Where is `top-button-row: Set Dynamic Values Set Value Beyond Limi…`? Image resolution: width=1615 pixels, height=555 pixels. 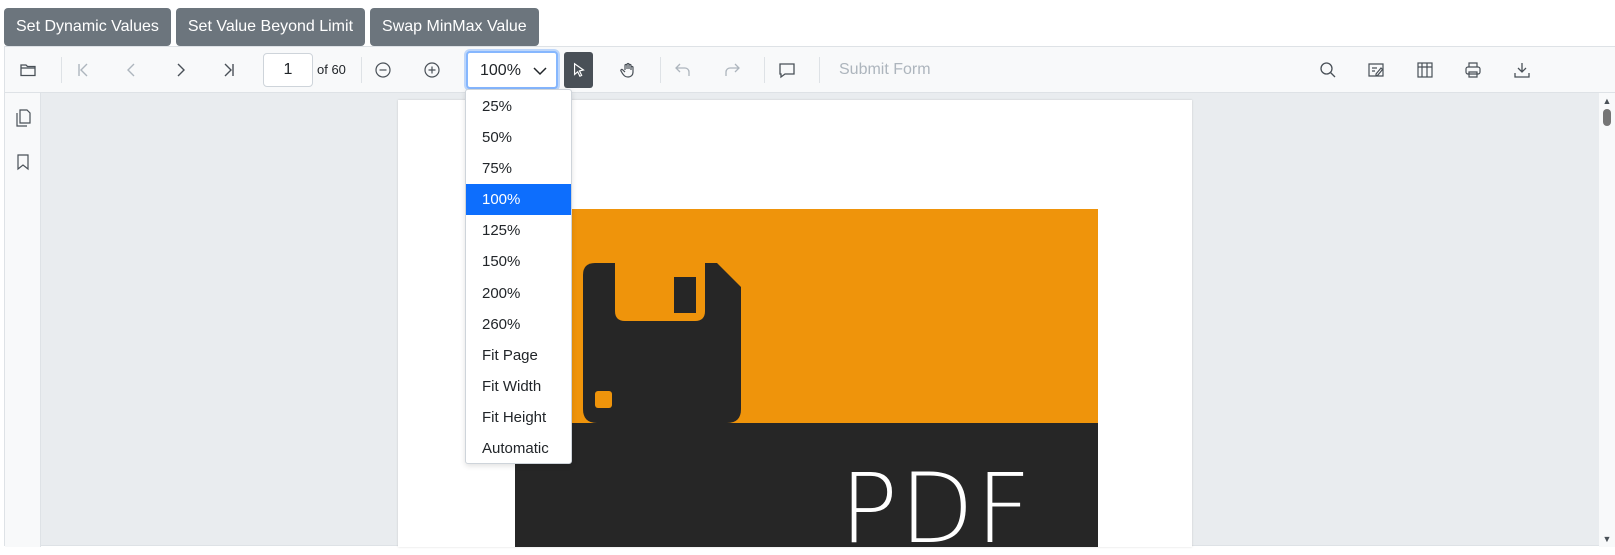
top-button-row: Set Dynamic Values Set Value Beyond Limi… is located at coordinates (271, 27).